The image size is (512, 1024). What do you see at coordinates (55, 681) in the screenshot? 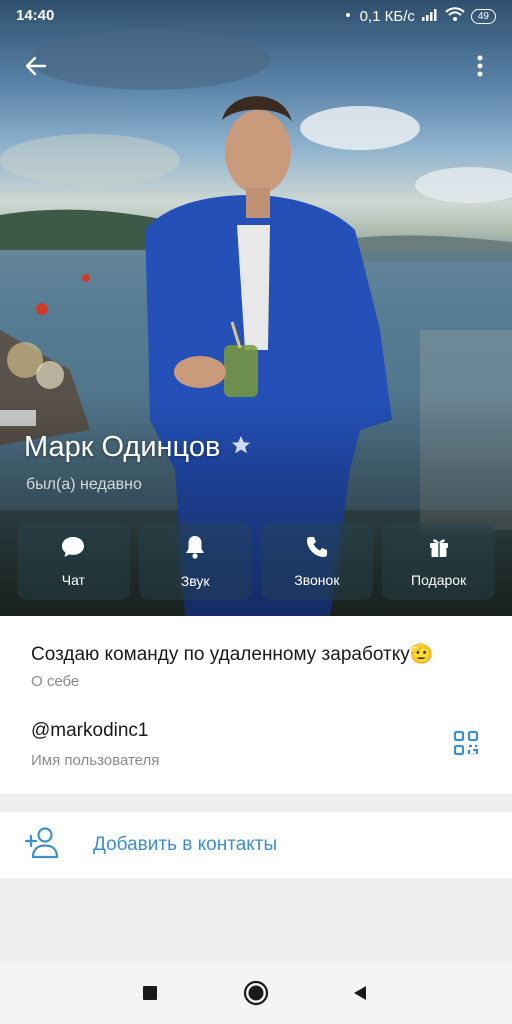
I see `bio-caption: О себе` at bounding box center [55, 681].